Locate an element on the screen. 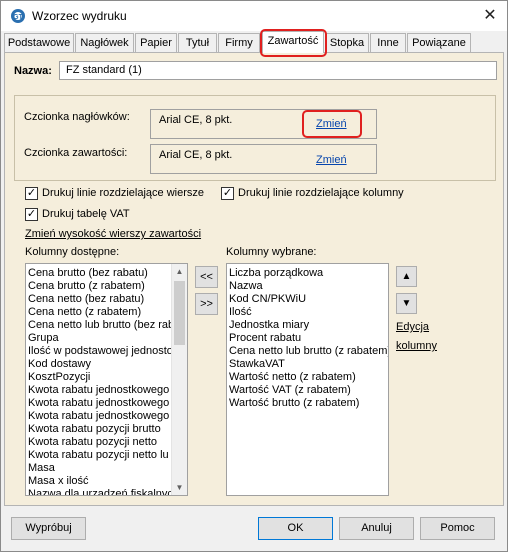 The height and width of the screenshot is (552, 508). tab-powiazane: Powiązane is located at coordinates (439, 42).